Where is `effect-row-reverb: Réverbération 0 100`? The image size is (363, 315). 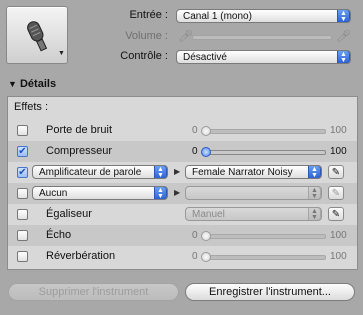
effect-row-reverb: Réverbération 0 100 is located at coordinates (182, 256).